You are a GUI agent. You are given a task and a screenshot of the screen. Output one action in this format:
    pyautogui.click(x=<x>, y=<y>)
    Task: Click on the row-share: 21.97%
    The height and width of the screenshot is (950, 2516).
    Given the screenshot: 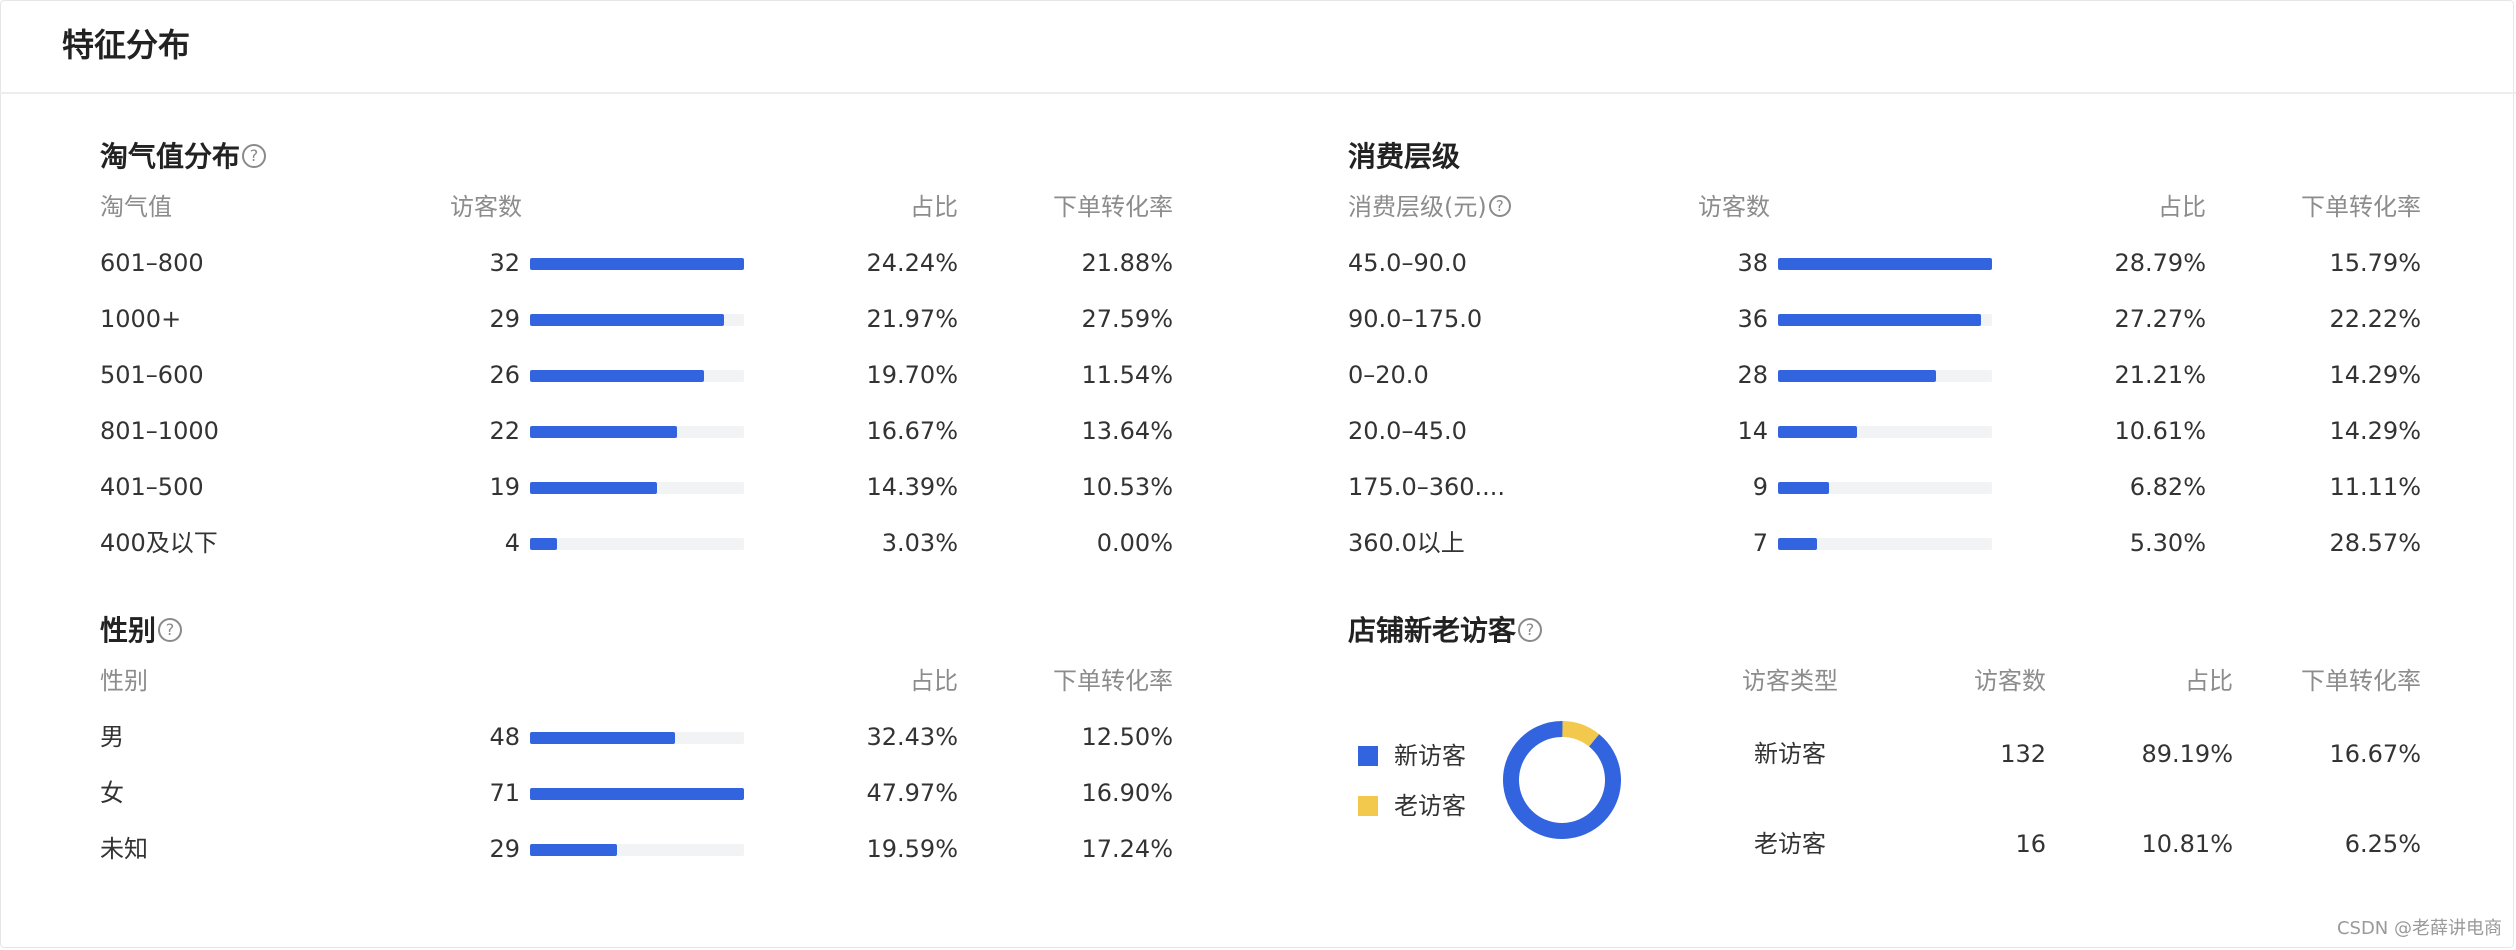 What is the action you would take?
    pyautogui.click(x=912, y=319)
    